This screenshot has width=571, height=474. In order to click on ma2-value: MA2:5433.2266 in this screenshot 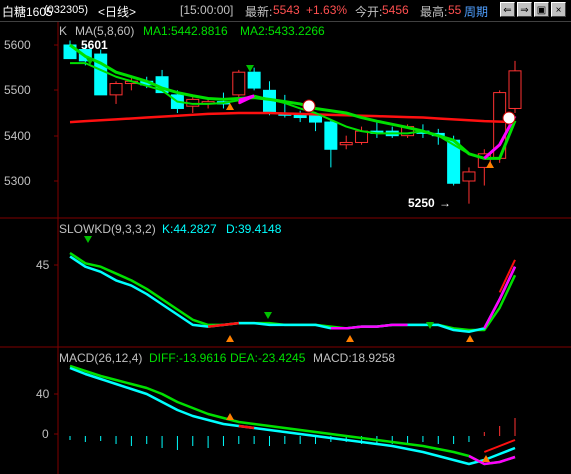, I will do `click(282, 31)`.